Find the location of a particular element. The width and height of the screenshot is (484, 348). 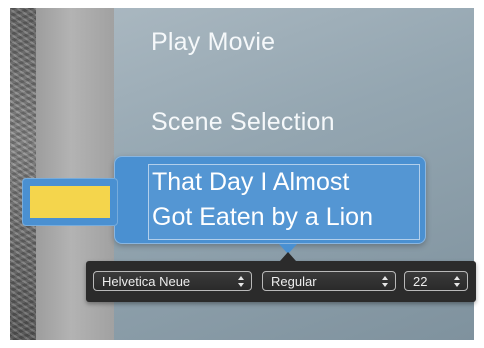

yellow-highlight-swatch is located at coordinates (70, 202).